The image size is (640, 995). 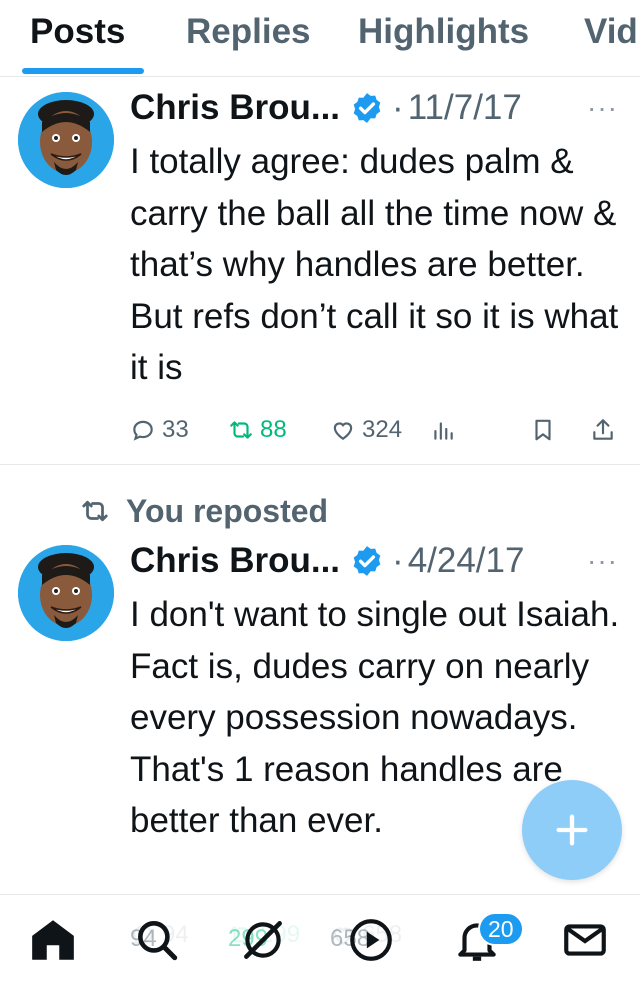 What do you see at coordinates (241, 430) in the screenshot?
I see `repost-icon` at bounding box center [241, 430].